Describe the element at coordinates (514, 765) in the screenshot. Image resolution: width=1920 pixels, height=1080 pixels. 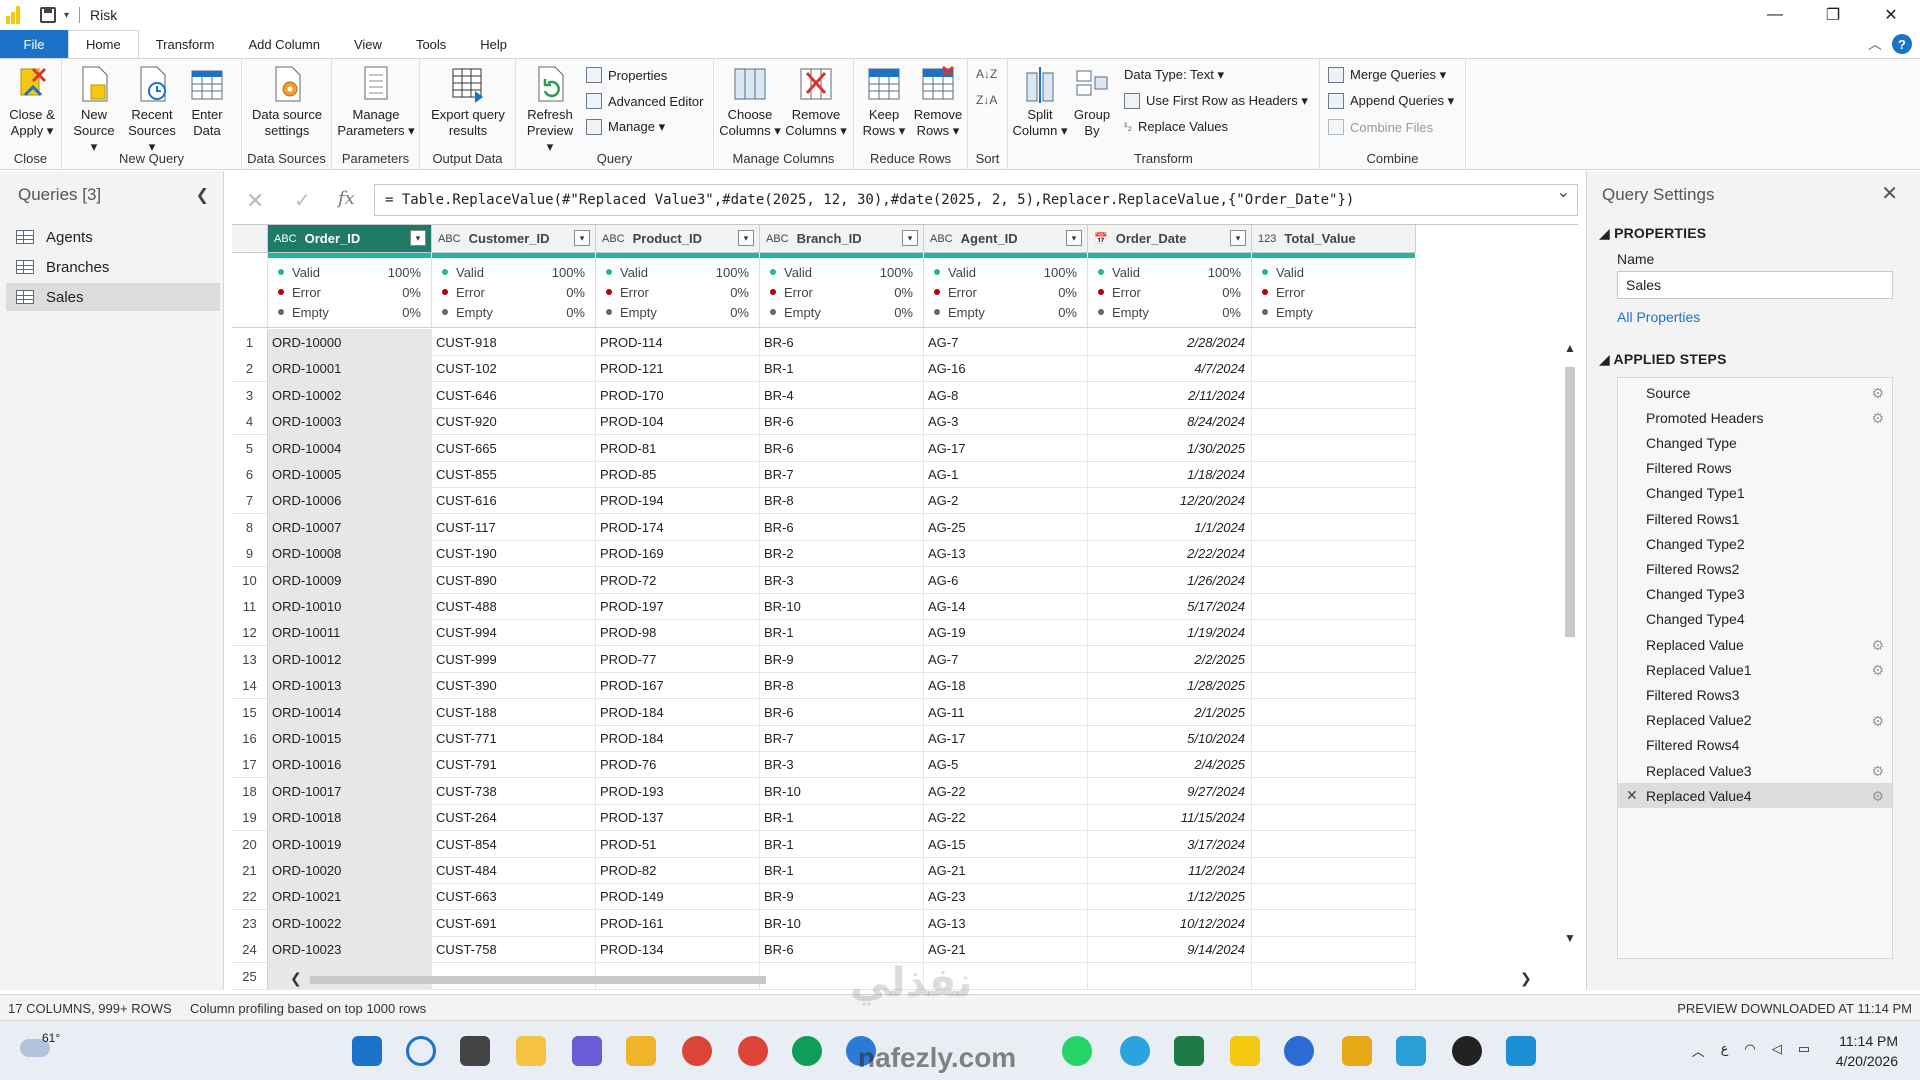
I see `table-cell: CUST-791` at that location.